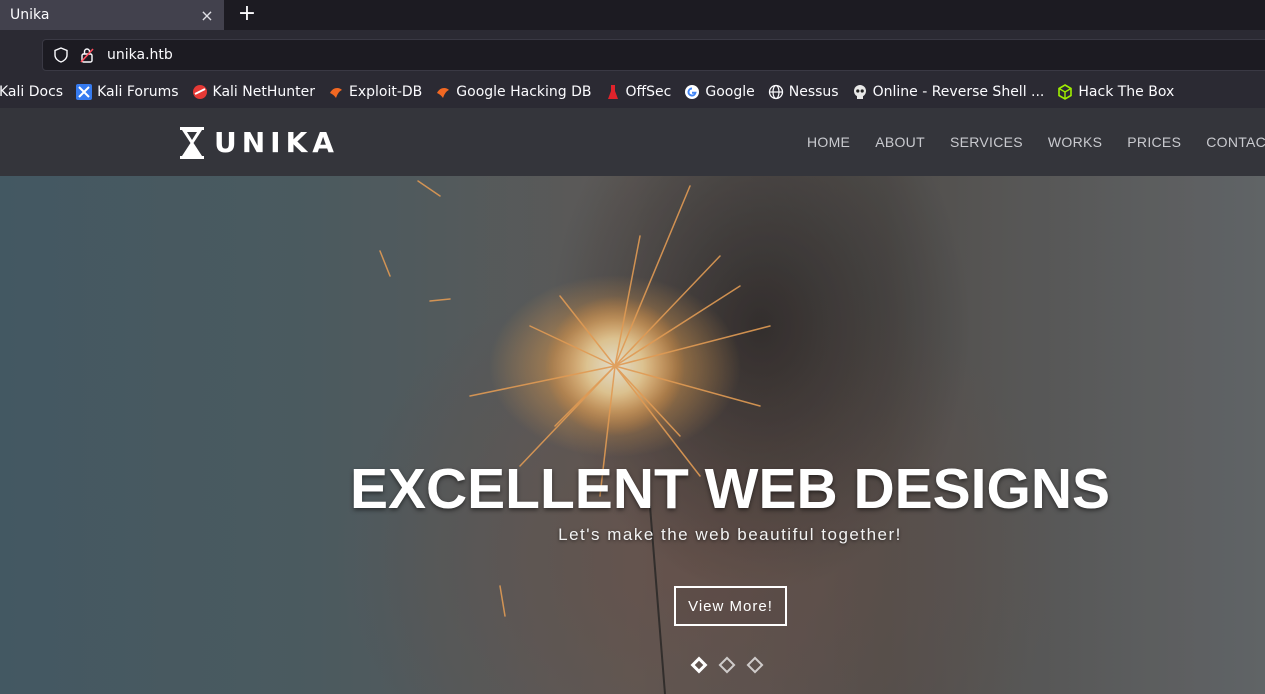 The height and width of the screenshot is (694, 1265). What do you see at coordinates (692, 92) in the screenshot?
I see `google-icon` at bounding box center [692, 92].